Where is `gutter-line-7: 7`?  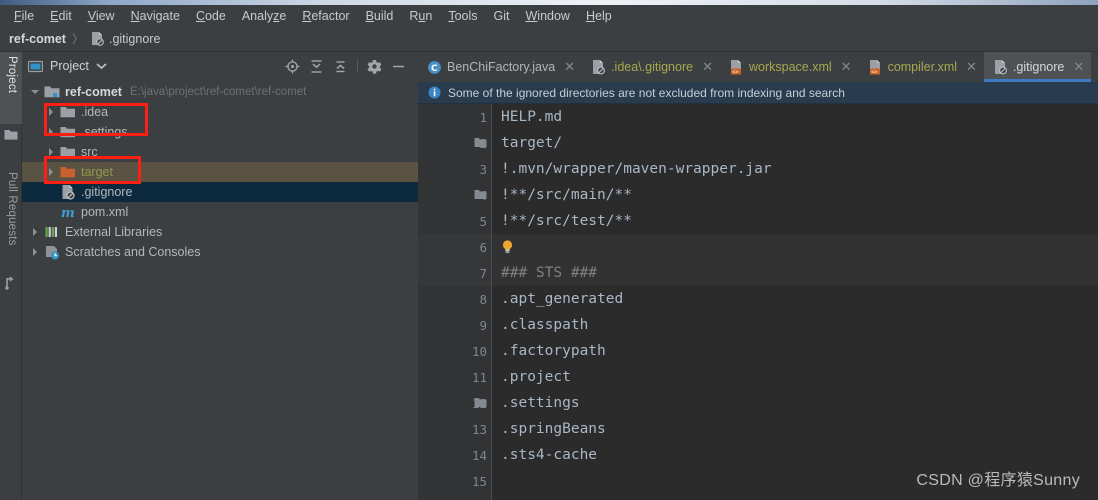 gutter-line-7: 7 is located at coordinates (454, 273).